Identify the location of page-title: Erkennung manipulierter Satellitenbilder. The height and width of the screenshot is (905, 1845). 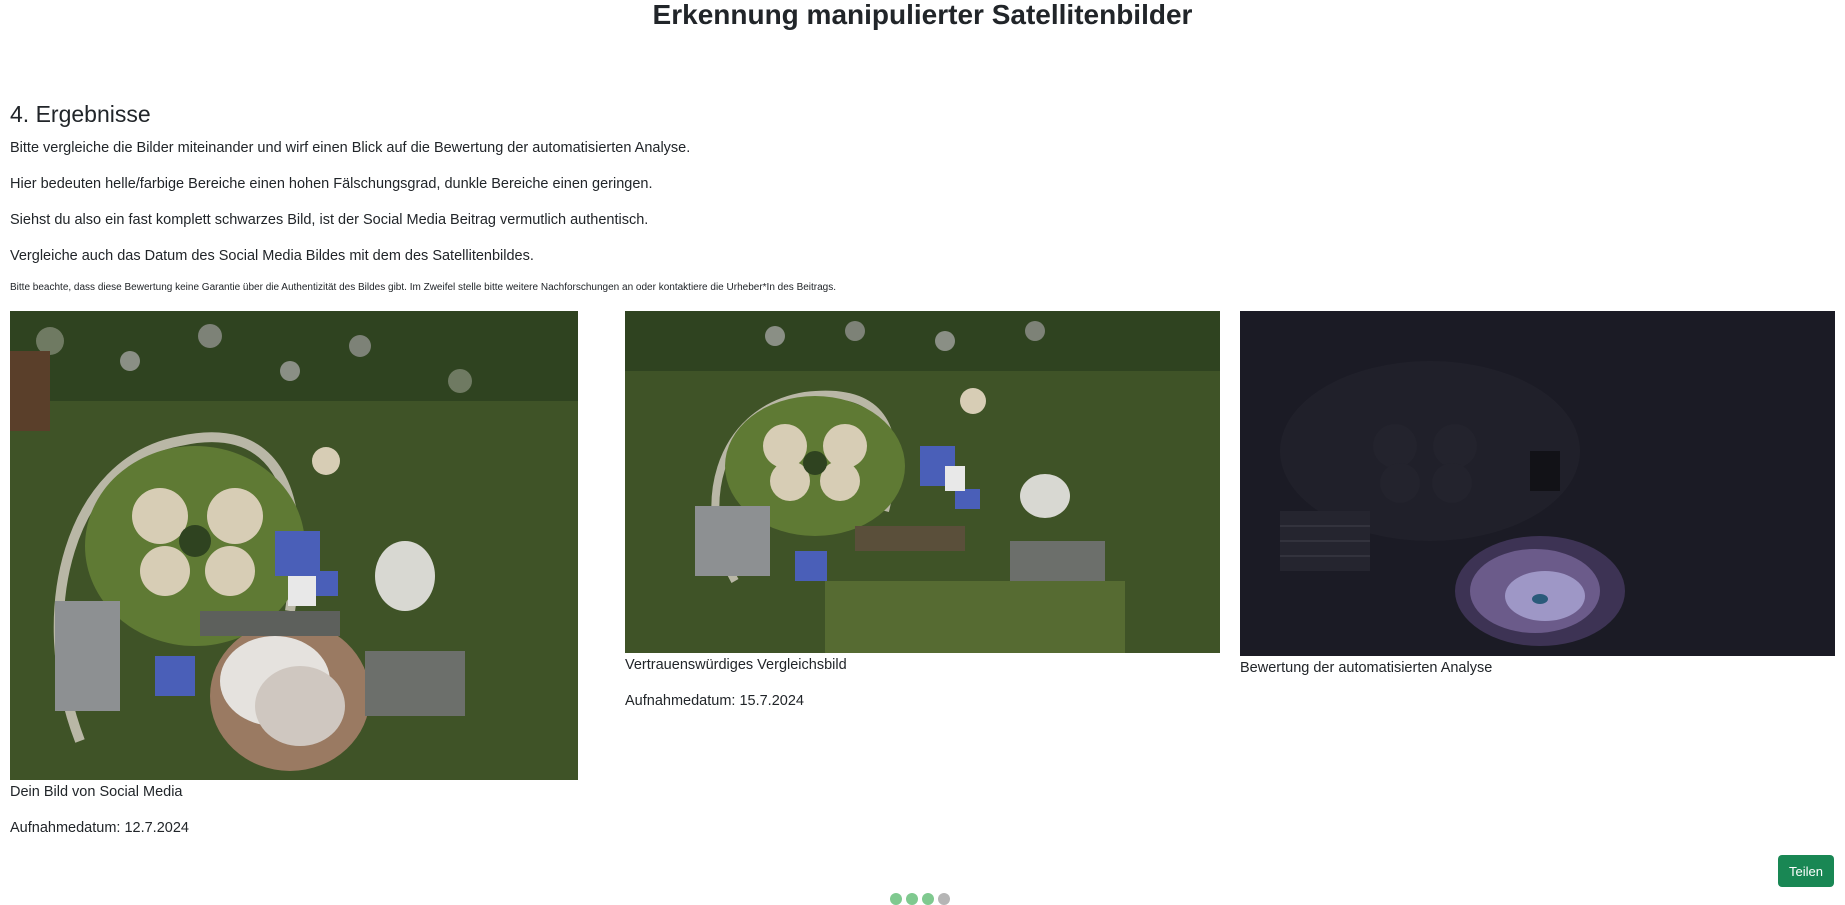
(922, 15).